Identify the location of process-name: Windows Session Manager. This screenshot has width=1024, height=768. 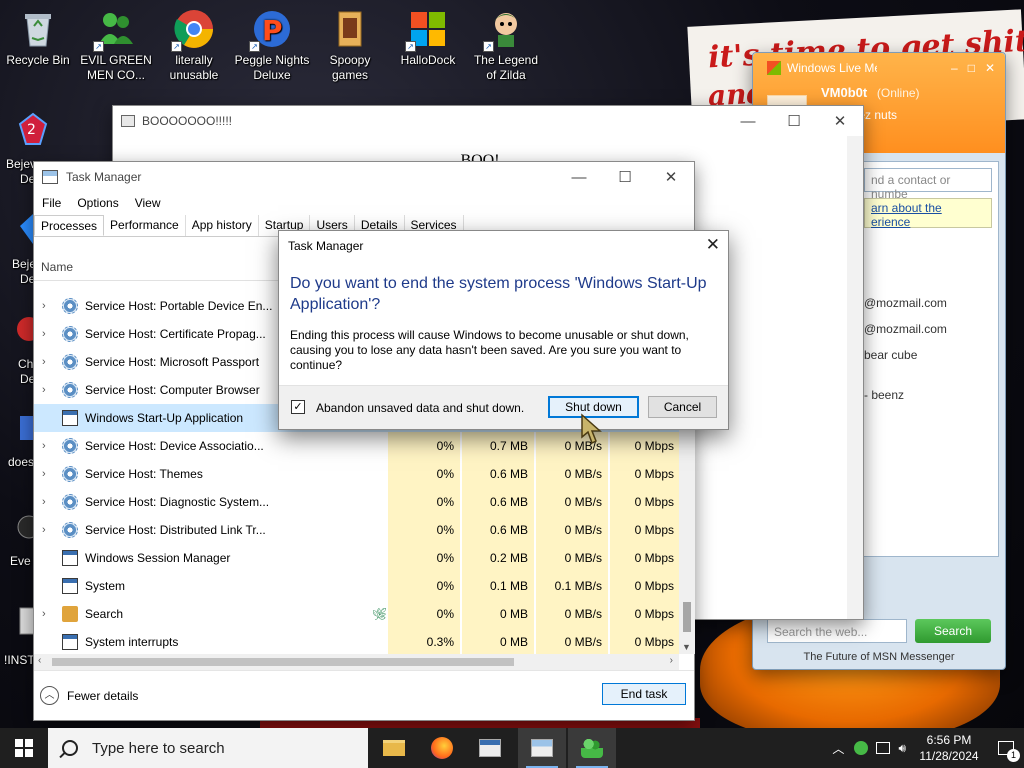
(158, 558).